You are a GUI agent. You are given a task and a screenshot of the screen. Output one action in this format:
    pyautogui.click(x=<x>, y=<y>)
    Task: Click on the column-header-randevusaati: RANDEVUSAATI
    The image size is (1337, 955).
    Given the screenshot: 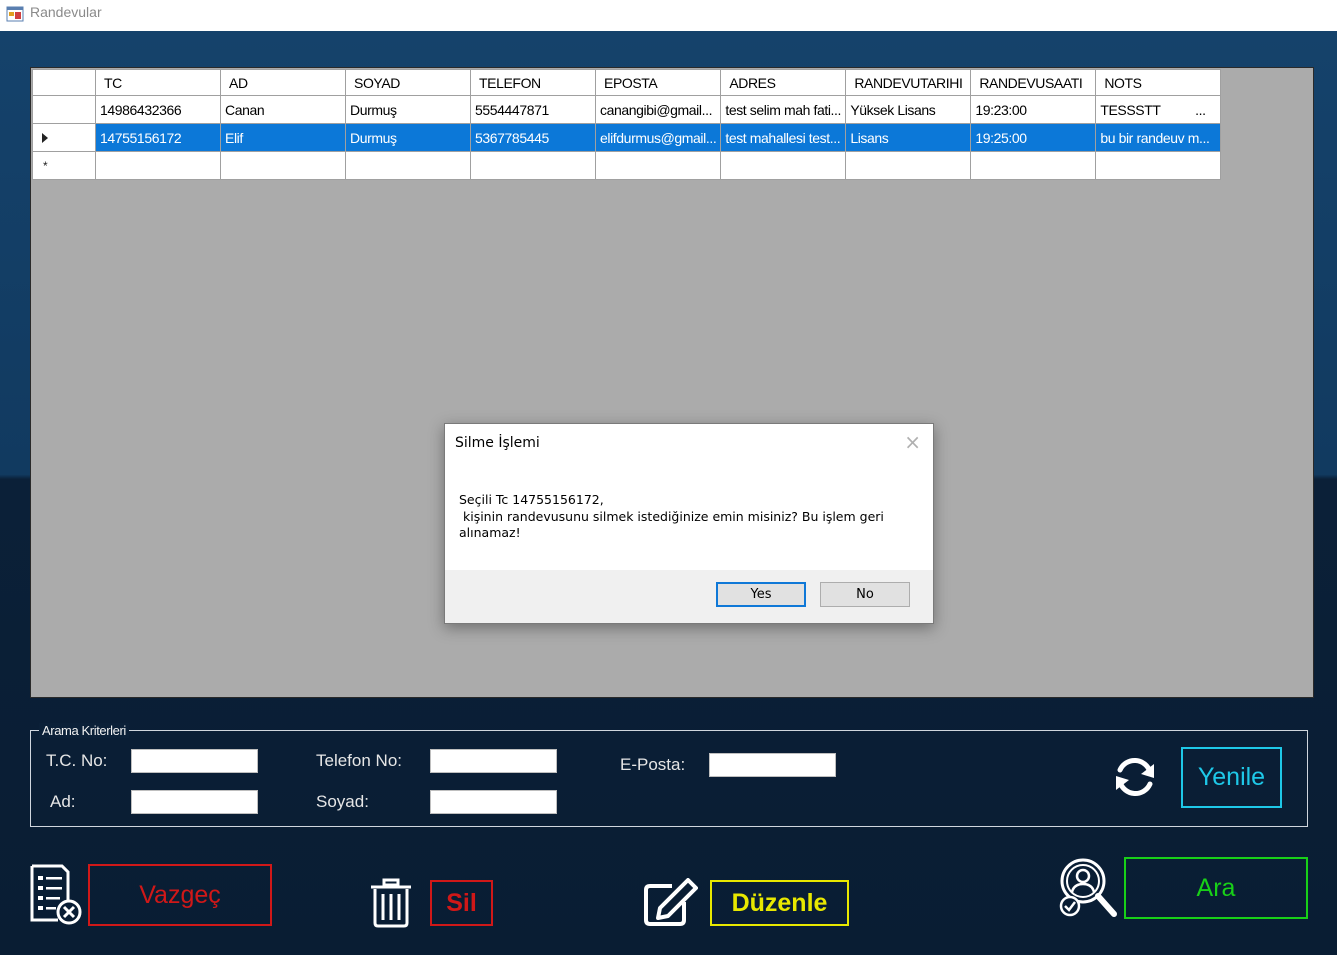 What is the action you would take?
    pyautogui.click(x=1033, y=82)
    